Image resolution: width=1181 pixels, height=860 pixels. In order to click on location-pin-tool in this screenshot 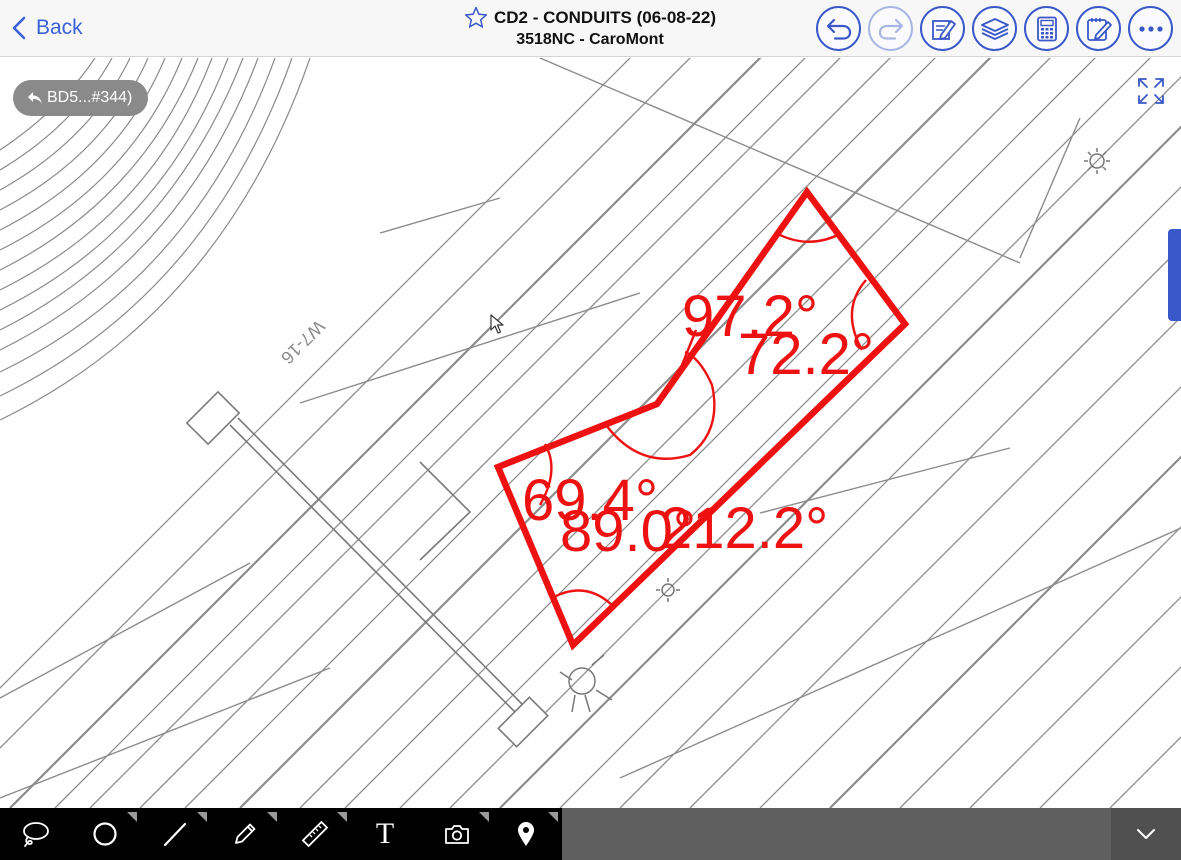, I will do `click(527, 834)`.